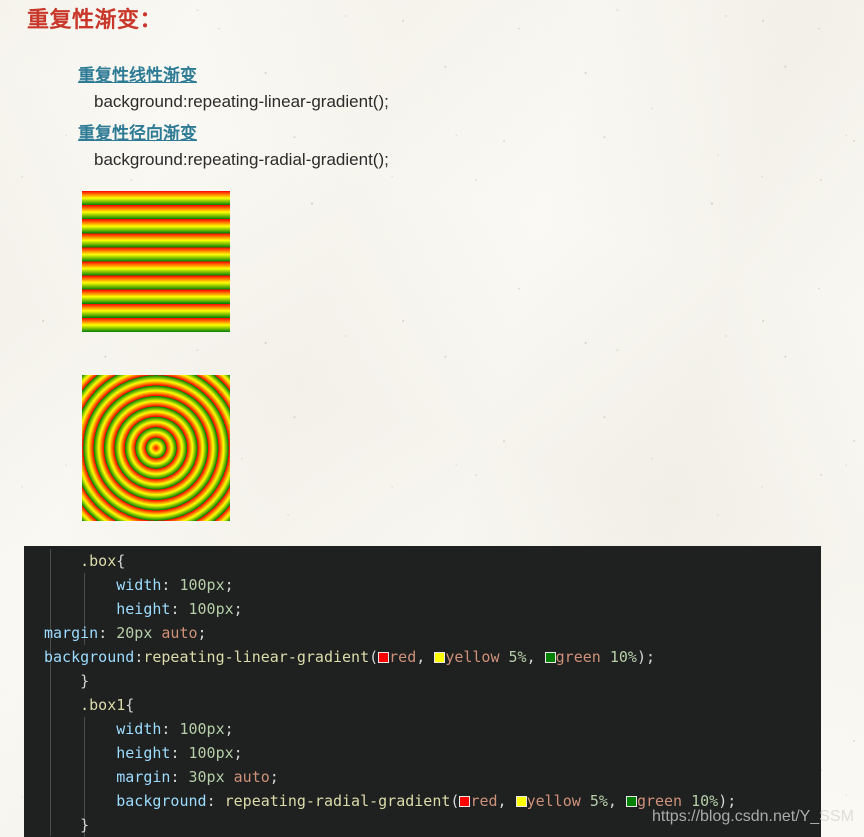  What do you see at coordinates (836, 816) in the screenshot?
I see `watermark-suffix: SSM` at bounding box center [836, 816].